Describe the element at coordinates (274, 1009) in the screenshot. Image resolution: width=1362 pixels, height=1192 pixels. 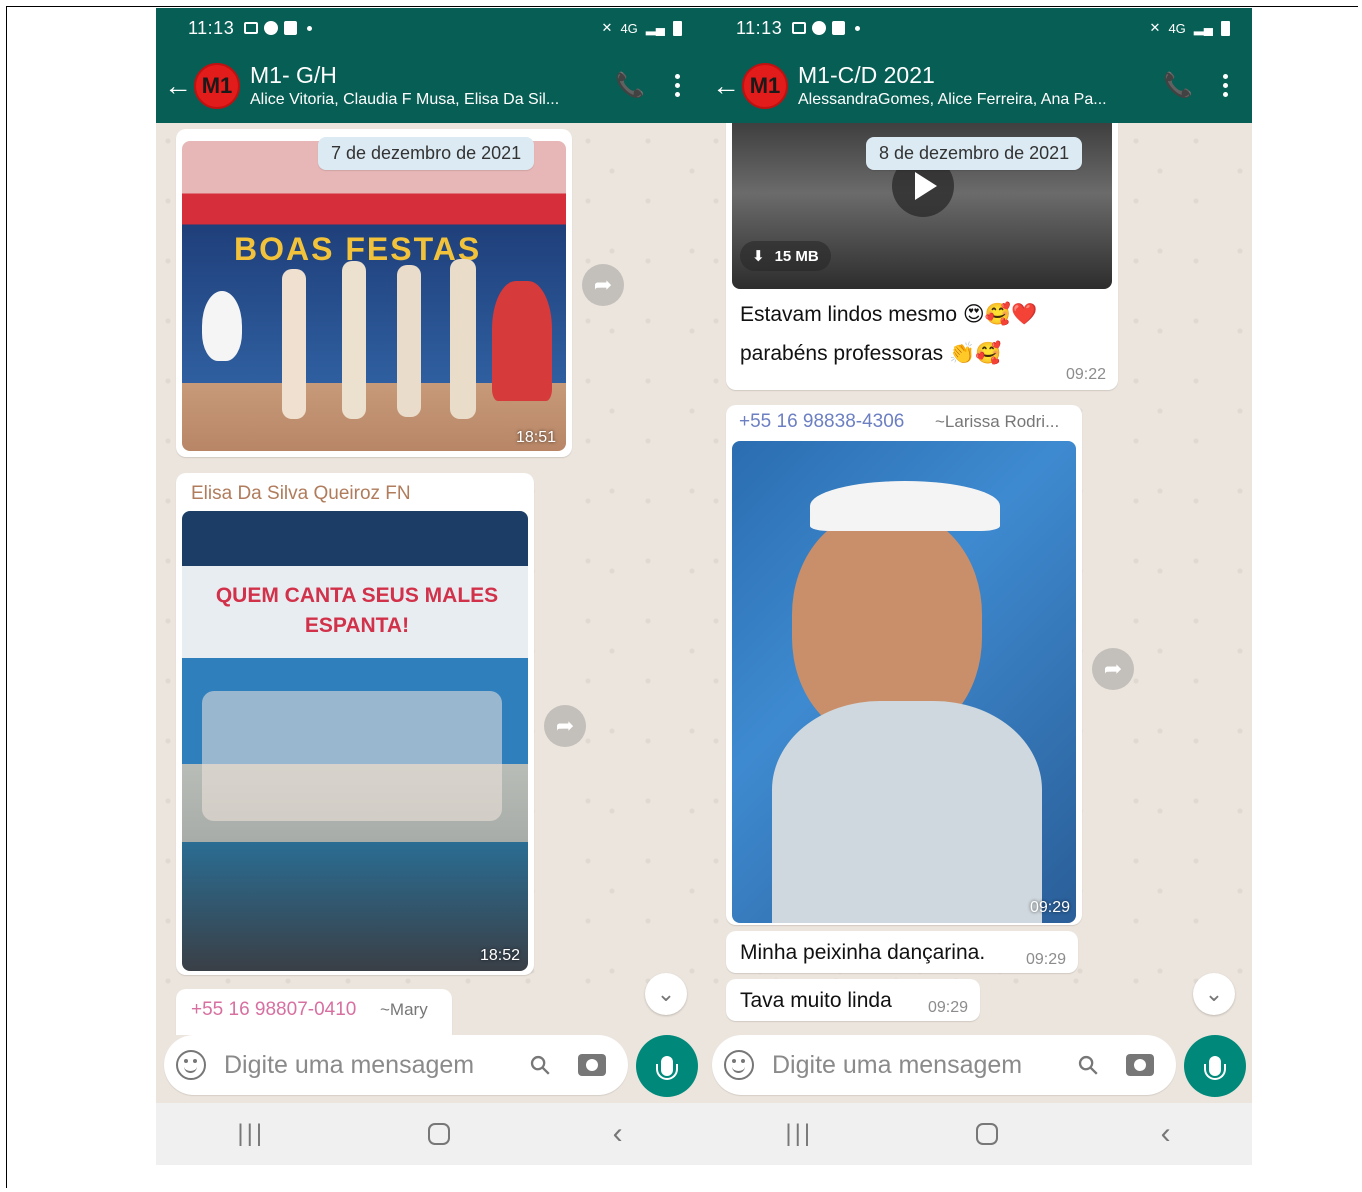
I see `sender-phone: +55 16 98807-0410` at that location.